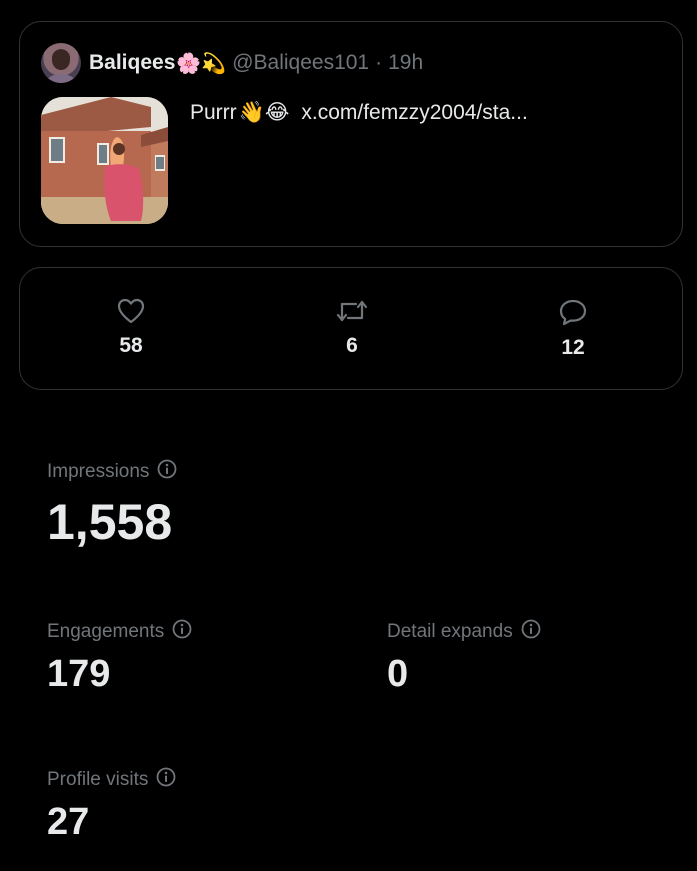 This screenshot has height=871, width=697. I want to click on impressions-label: Impressions, so click(98, 471).